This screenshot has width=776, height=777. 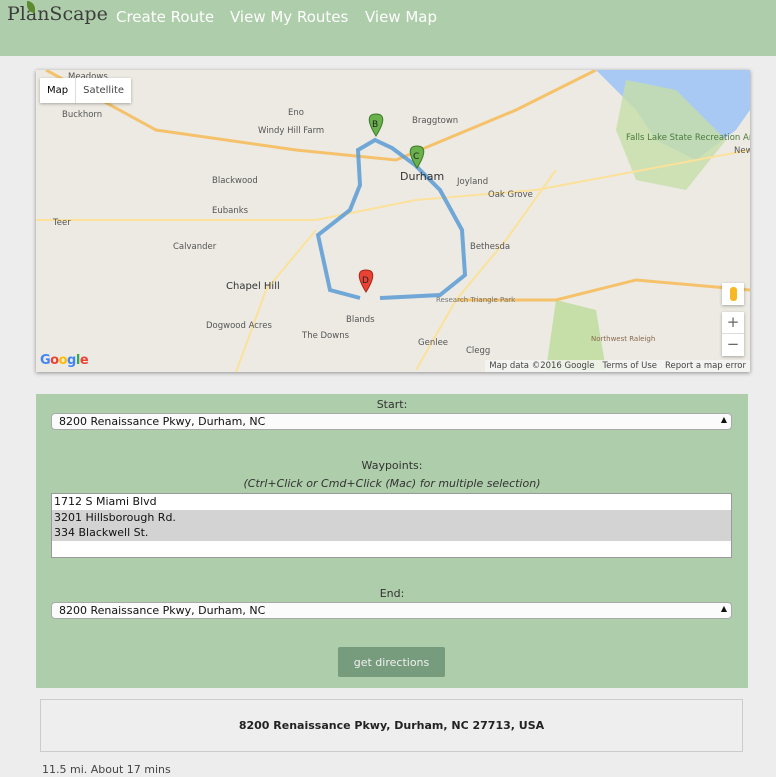 I want to click on zoom-in-button: +, so click(x=733, y=322).